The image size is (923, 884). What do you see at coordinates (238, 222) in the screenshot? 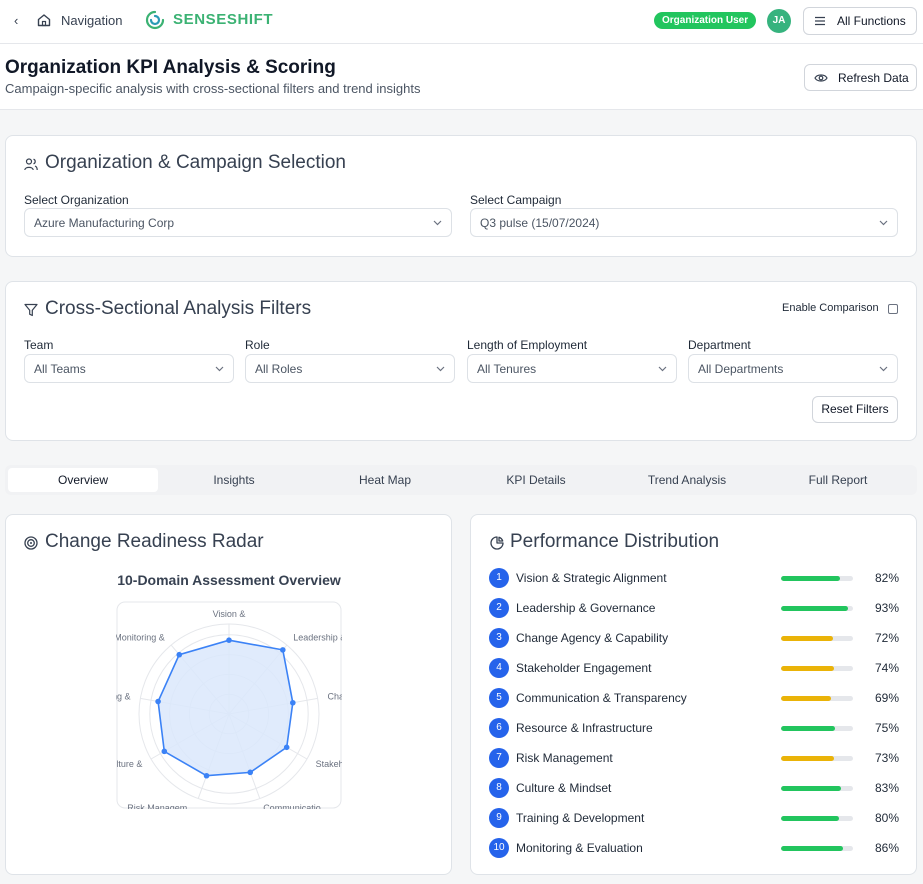
I see `organization-select: Azure Manufacturing Corp` at bounding box center [238, 222].